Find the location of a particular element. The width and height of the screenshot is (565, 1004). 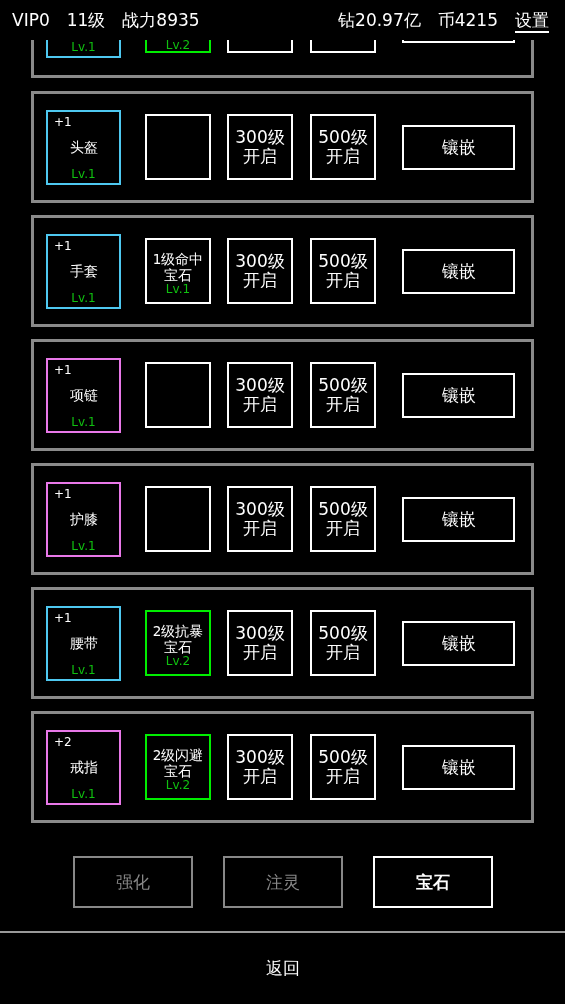

inlay-button is located at coordinates (458, 41).